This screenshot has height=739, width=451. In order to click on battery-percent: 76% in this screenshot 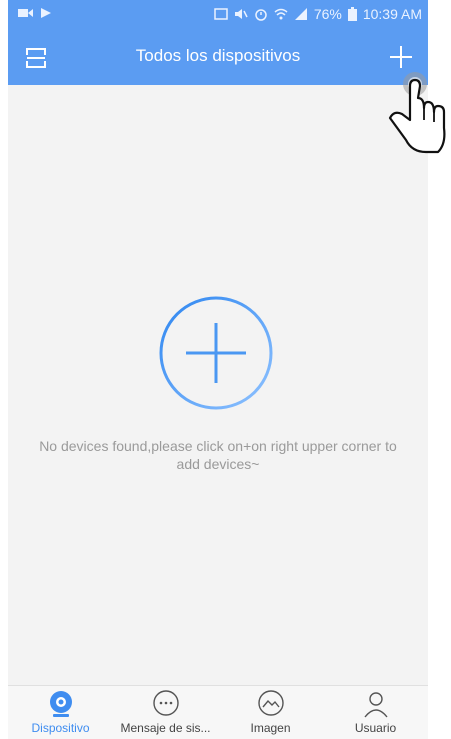, I will do `click(327, 14)`.